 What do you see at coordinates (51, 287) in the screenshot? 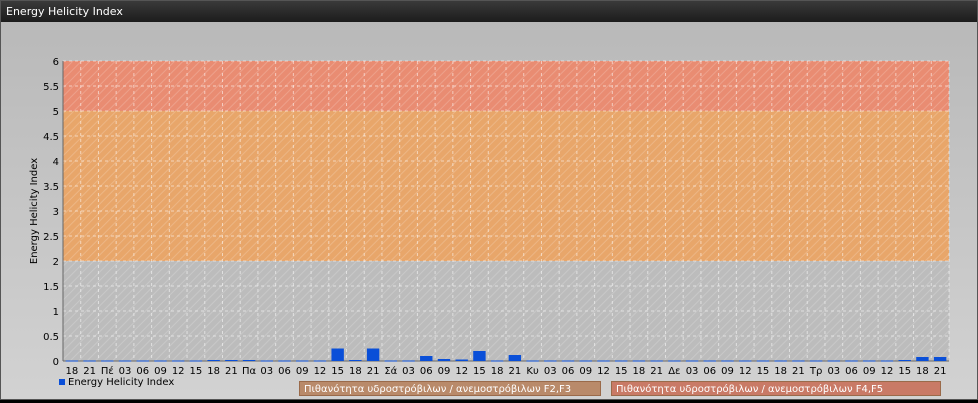
I see `y-tick-label: 1.5` at bounding box center [51, 287].